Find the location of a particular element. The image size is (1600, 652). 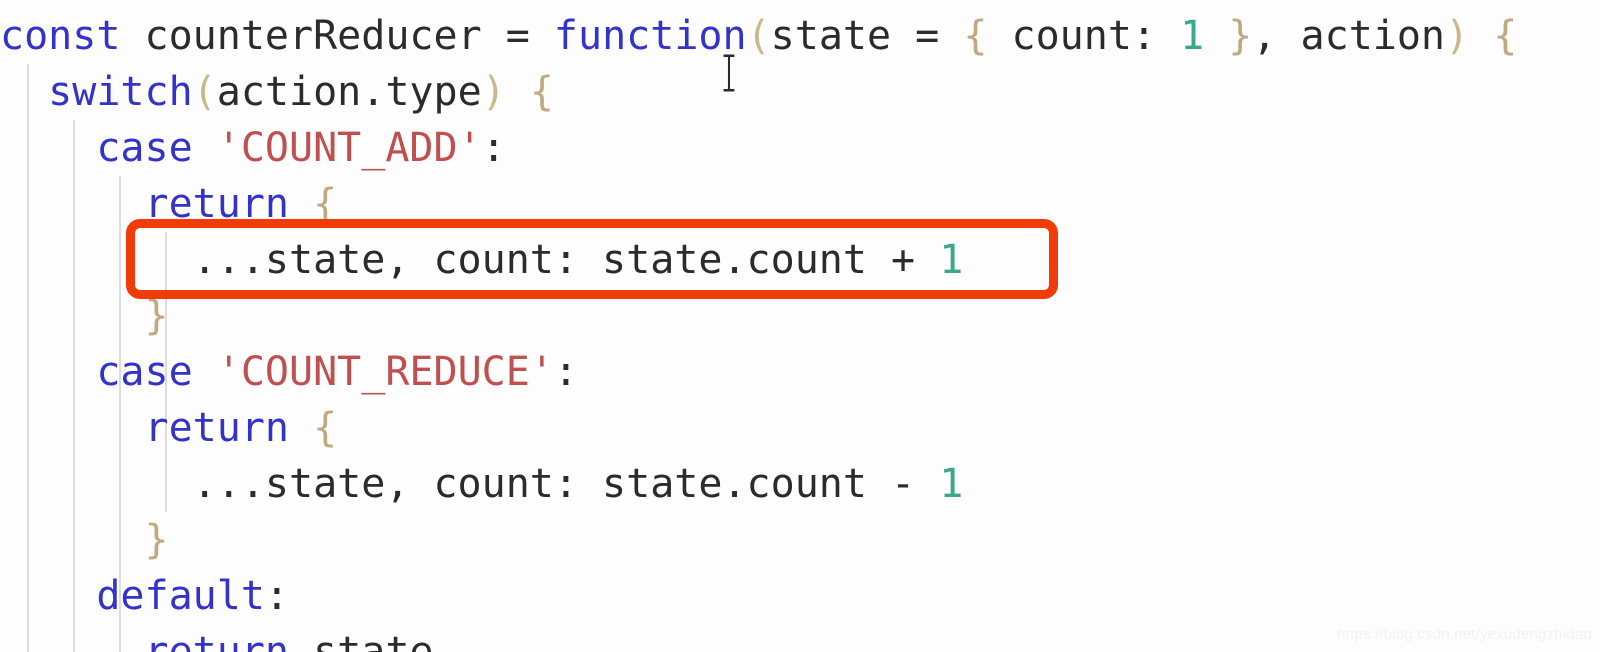

code-line: ...state, count: state.count - 1 is located at coordinates (800, 484).